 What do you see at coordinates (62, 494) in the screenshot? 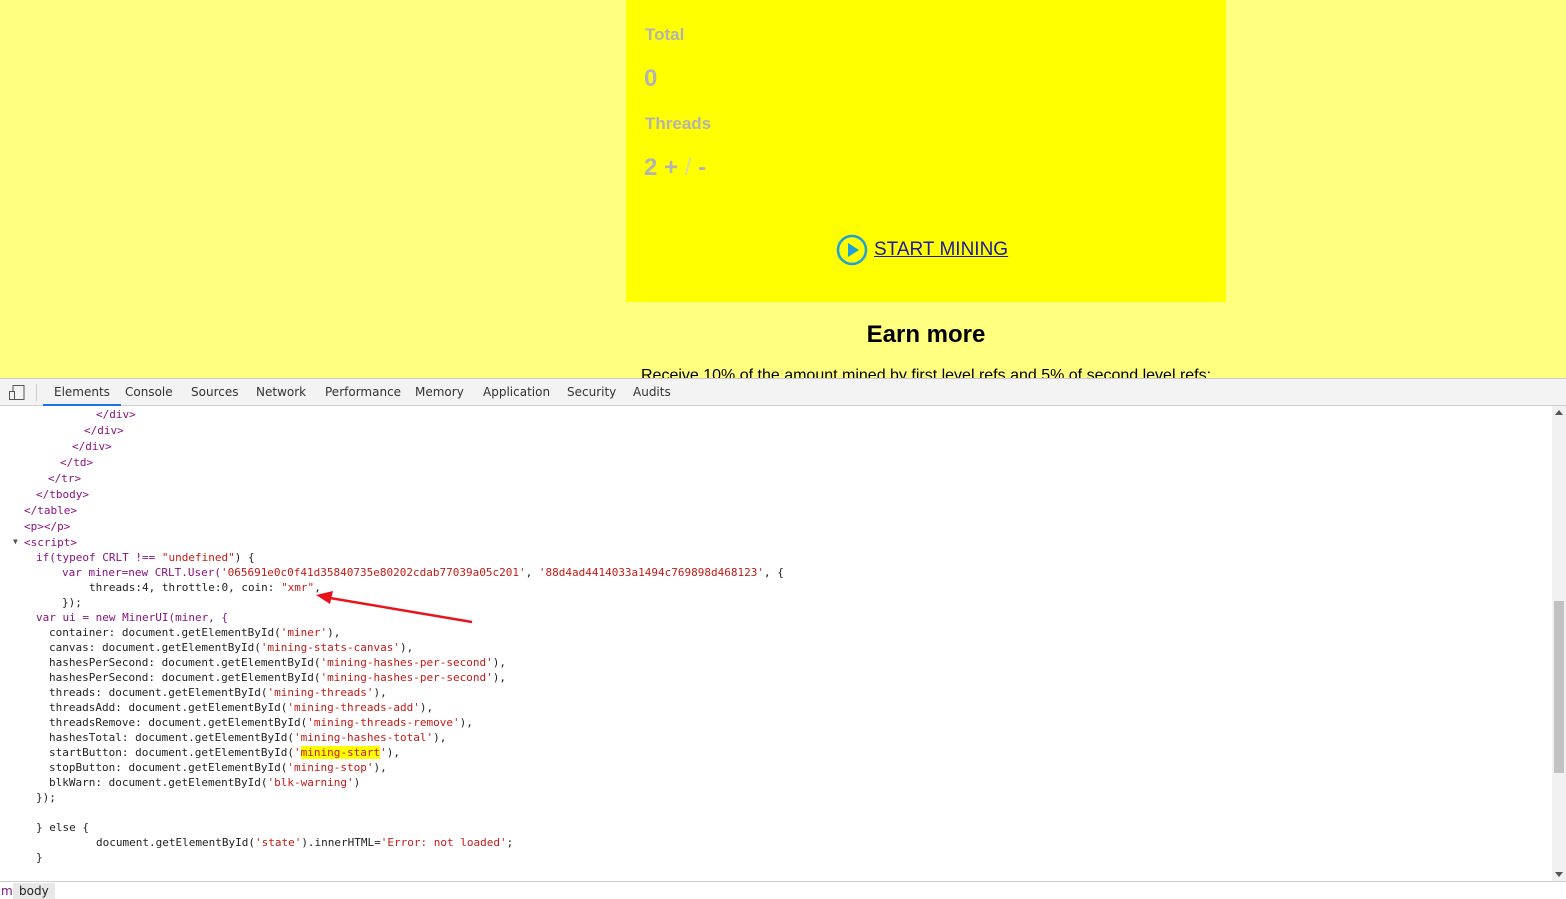
I see `code-line: </tbody>` at bounding box center [62, 494].